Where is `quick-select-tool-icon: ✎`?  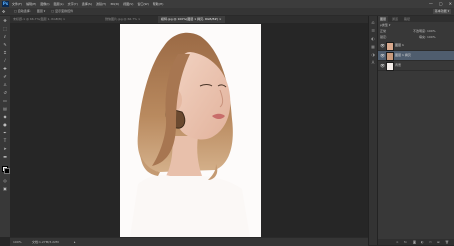
quick-select-tool-icon: ✎ is located at coordinates (5, 45).